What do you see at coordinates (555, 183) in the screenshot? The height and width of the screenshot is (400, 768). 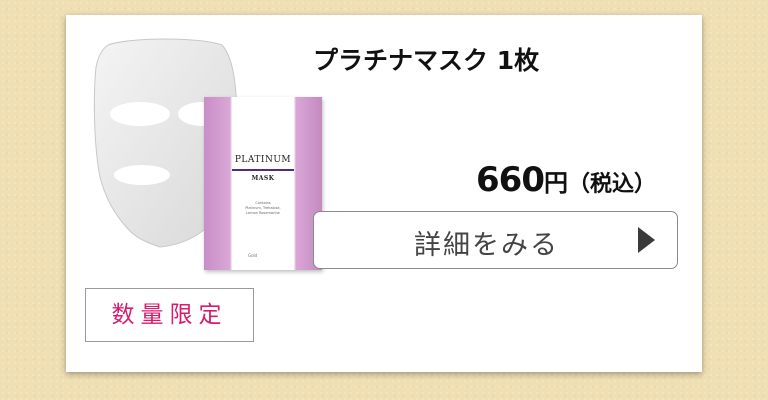 I see `price-currency: 円` at bounding box center [555, 183].